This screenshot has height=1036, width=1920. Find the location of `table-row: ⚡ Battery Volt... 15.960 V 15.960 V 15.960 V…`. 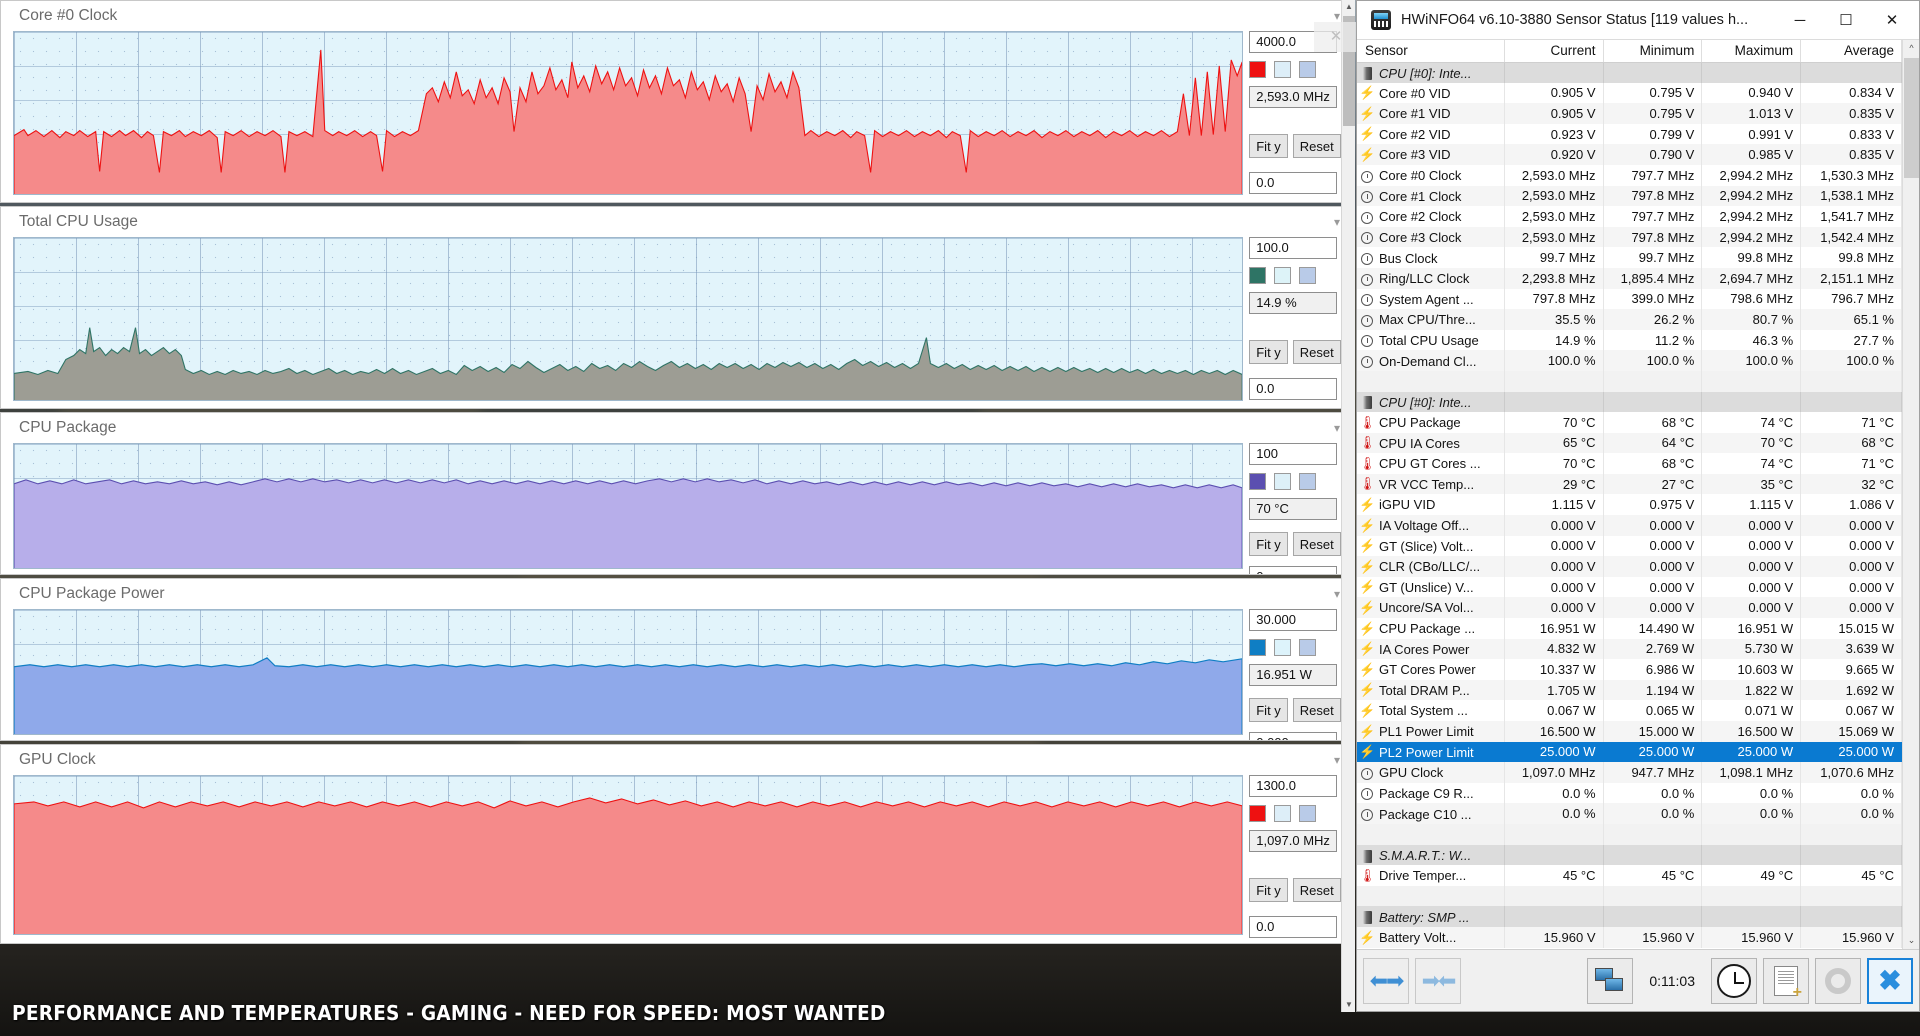

table-row: ⚡ Battery Volt... 15.960 V 15.960 V 15.960 V… is located at coordinates (1629, 937).